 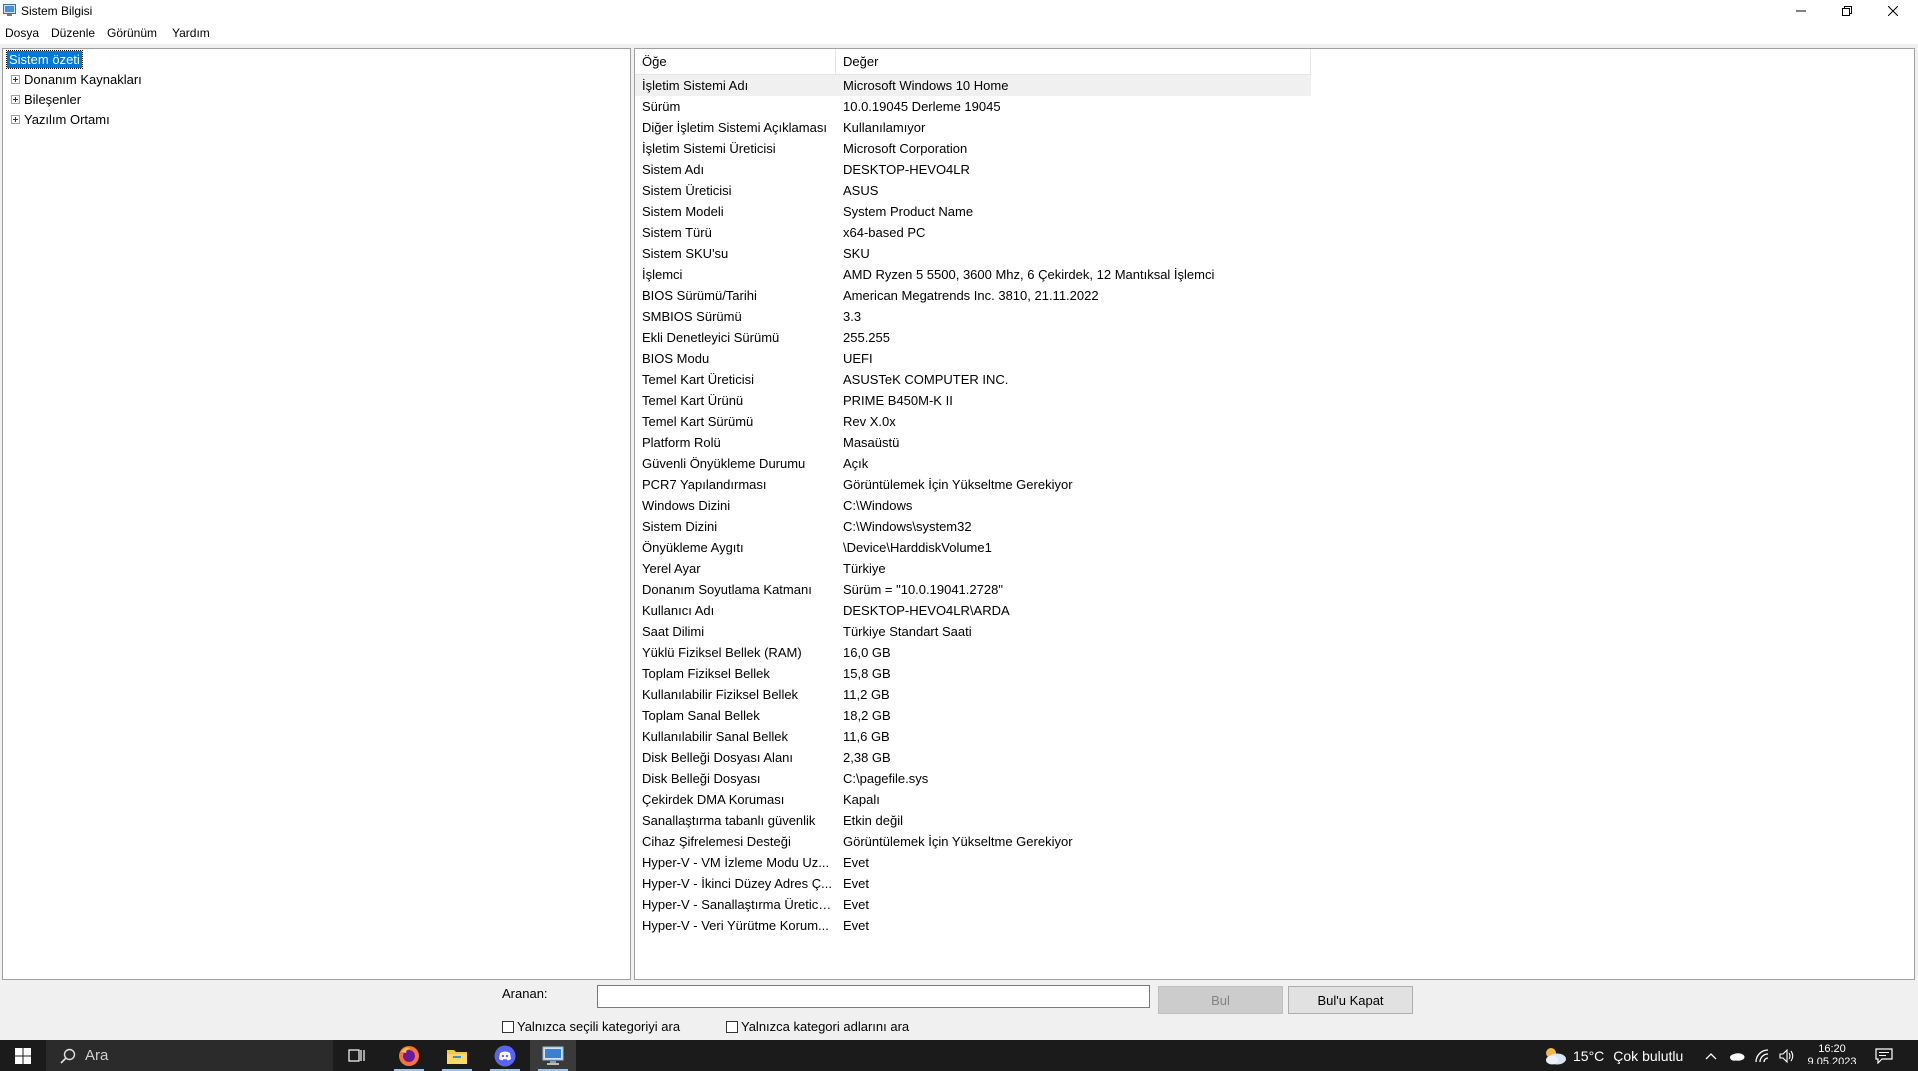 What do you see at coordinates (695, 85) in the screenshot?
I see `row-item-name: İşletim Sistemi Adı` at bounding box center [695, 85].